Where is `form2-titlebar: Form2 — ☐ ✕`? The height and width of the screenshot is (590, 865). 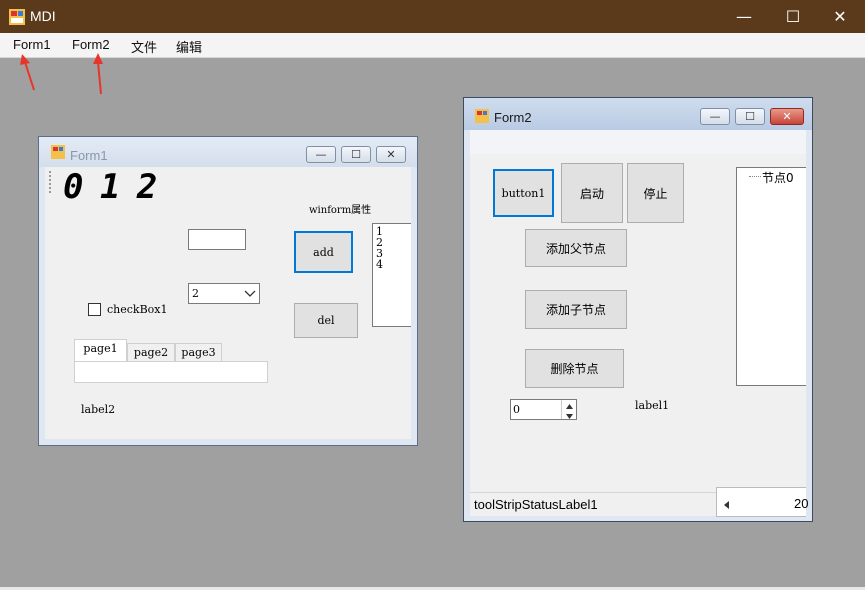 form2-titlebar: Form2 — ☐ ✕ is located at coordinates (638, 114).